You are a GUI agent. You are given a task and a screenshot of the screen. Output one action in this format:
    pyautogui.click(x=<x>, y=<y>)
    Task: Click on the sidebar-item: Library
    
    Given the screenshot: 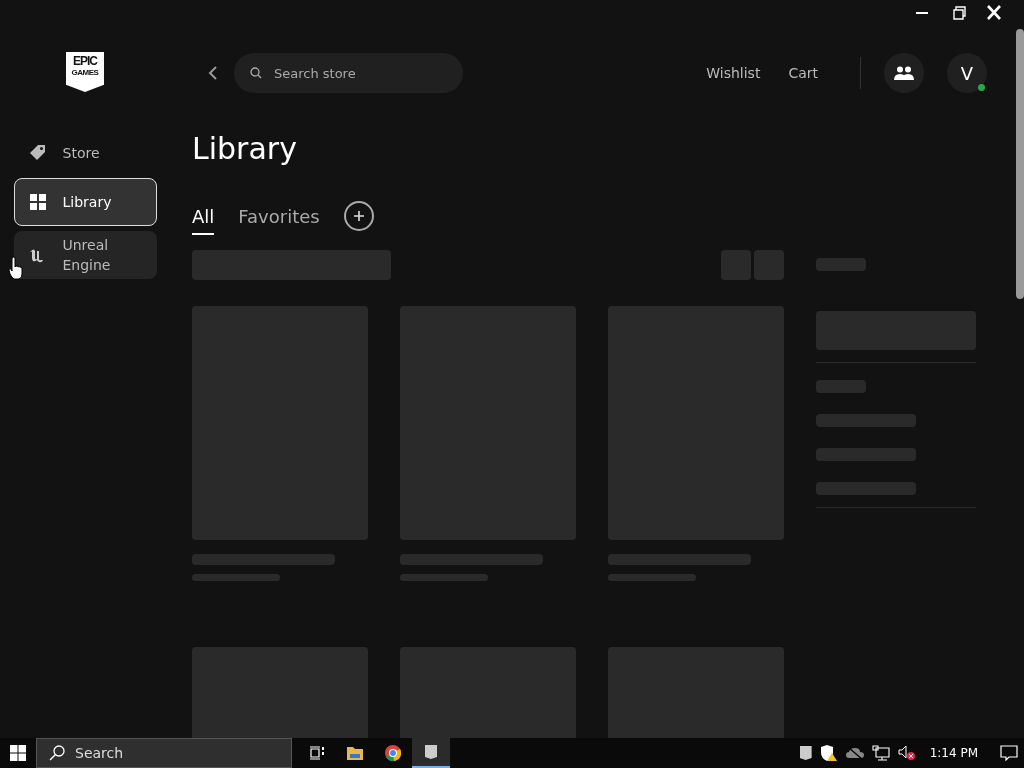 What is the action you would take?
    pyautogui.click(x=85, y=202)
    